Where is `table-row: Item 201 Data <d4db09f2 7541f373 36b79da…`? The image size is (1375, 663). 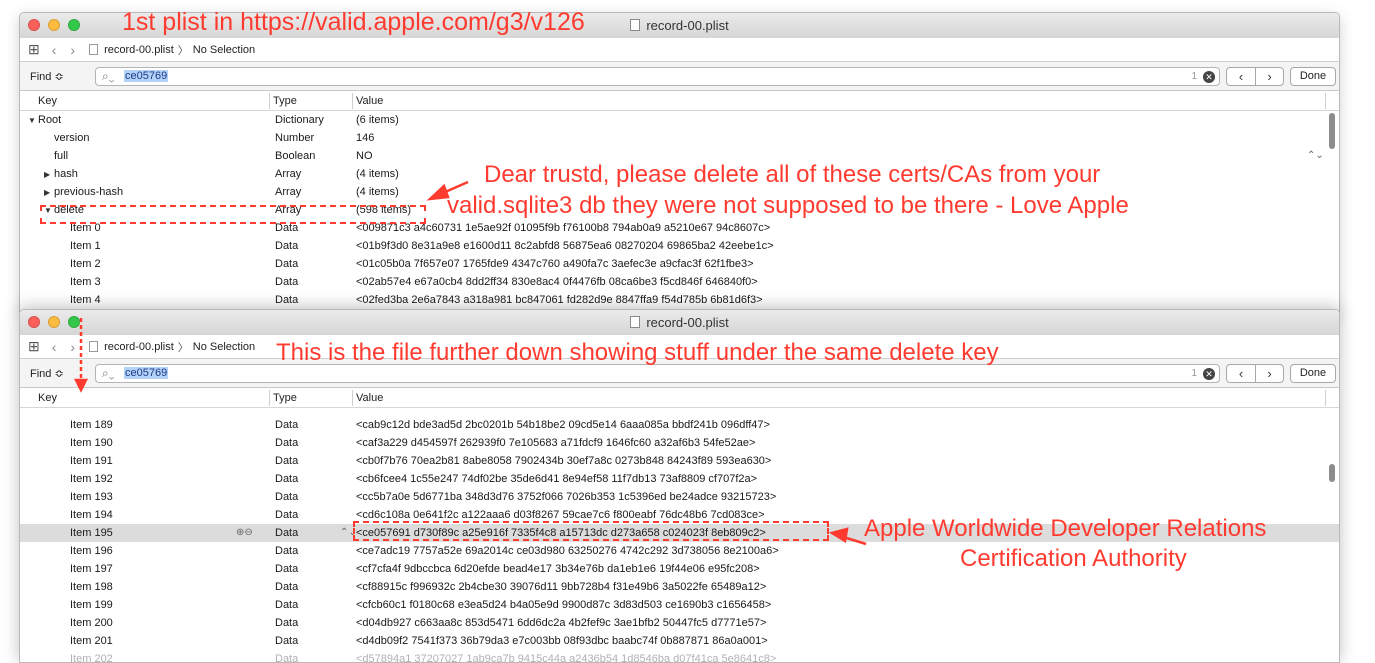 table-row: Item 201 Data <d4db09f2 7541f373 36b79da… is located at coordinates (679, 641).